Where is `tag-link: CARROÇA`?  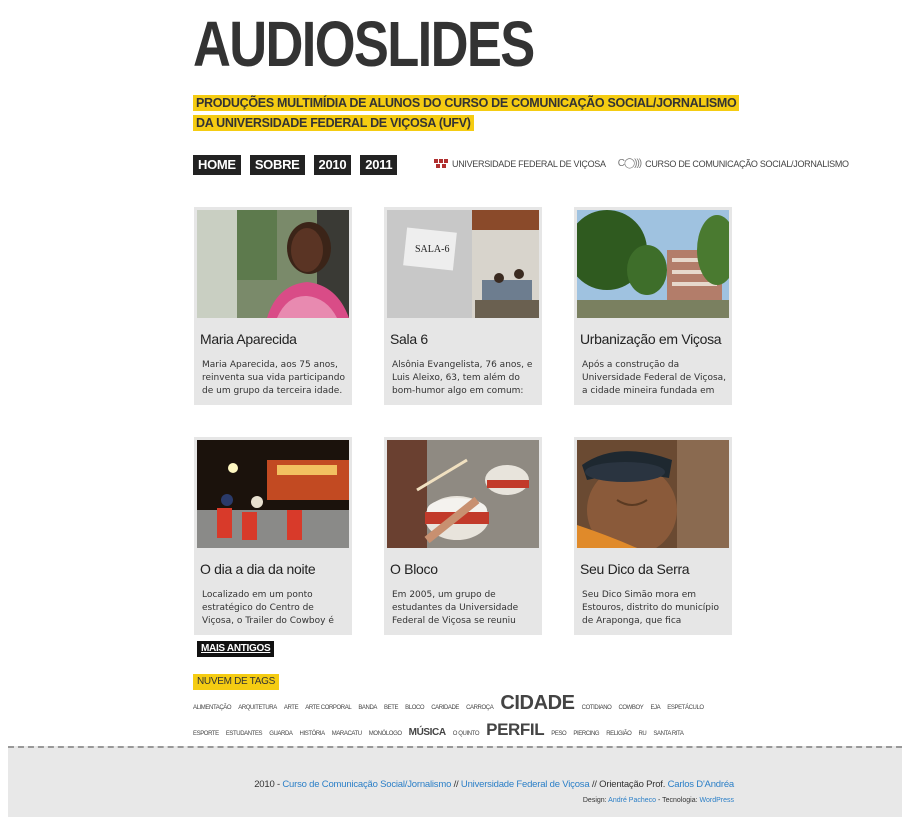
tag-link: CARROÇA is located at coordinates (480, 708).